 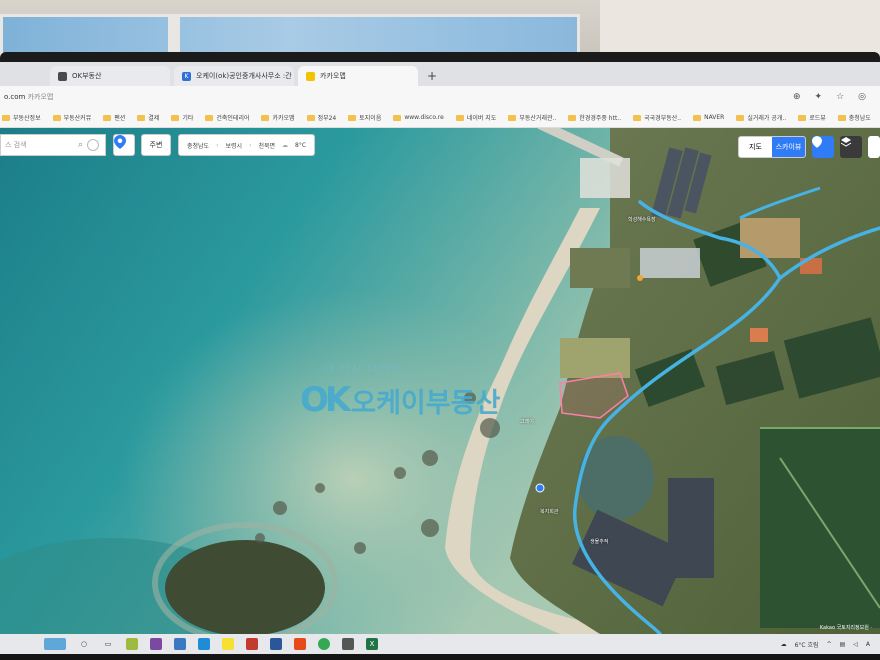 I want to click on roadview-button, so click(x=823, y=147).